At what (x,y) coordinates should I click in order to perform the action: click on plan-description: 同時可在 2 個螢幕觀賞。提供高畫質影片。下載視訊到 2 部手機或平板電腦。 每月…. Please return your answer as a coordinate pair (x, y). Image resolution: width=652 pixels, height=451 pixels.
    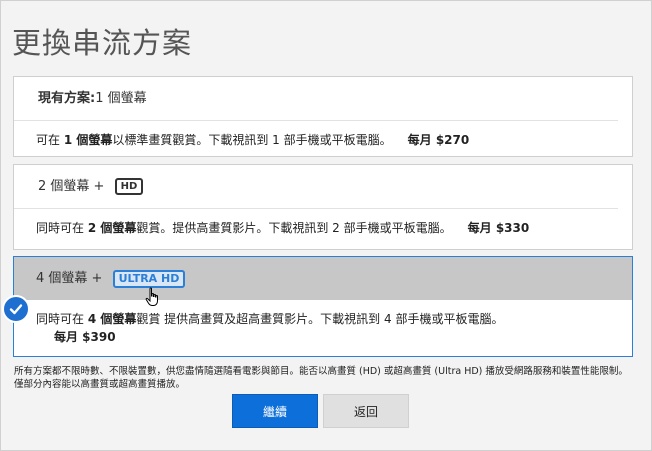
    Looking at the image, I should click on (323, 223).